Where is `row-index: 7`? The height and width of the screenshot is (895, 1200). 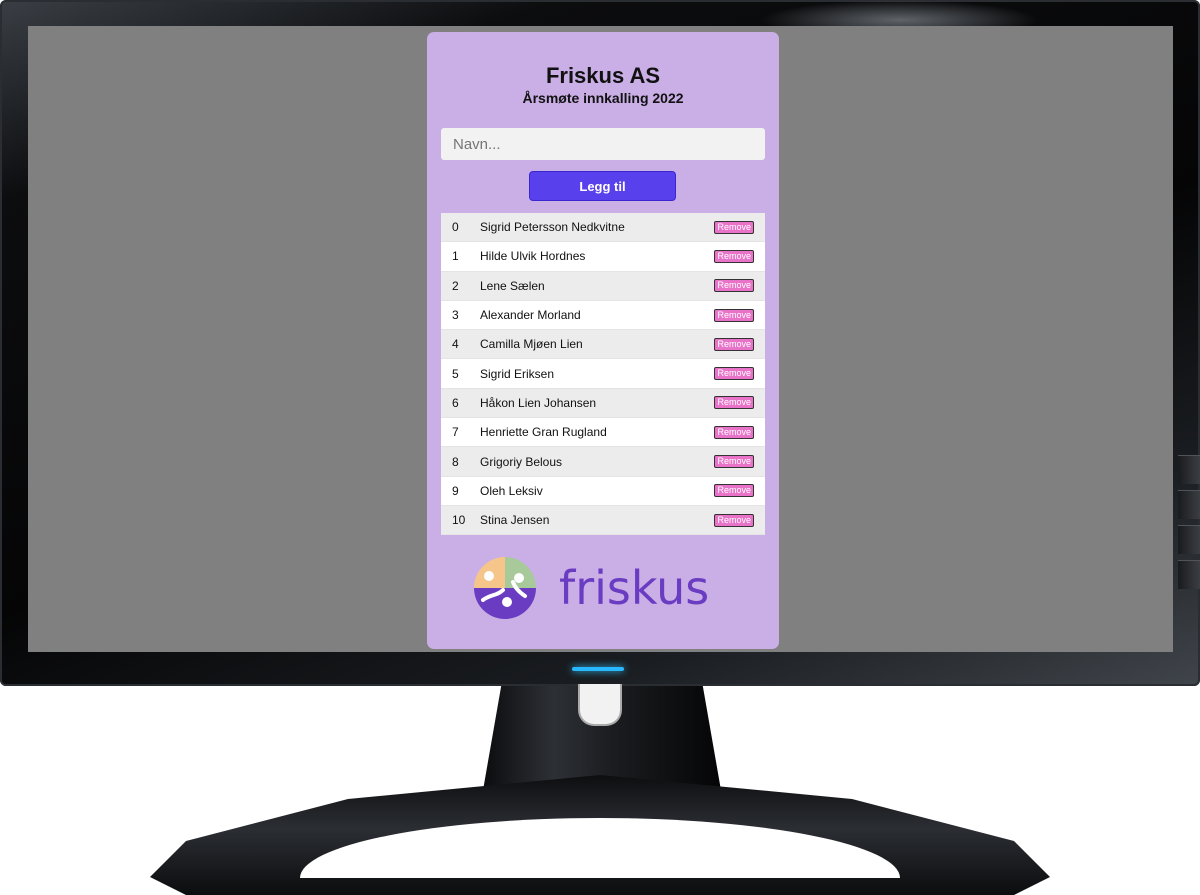 row-index: 7 is located at coordinates (455, 432).